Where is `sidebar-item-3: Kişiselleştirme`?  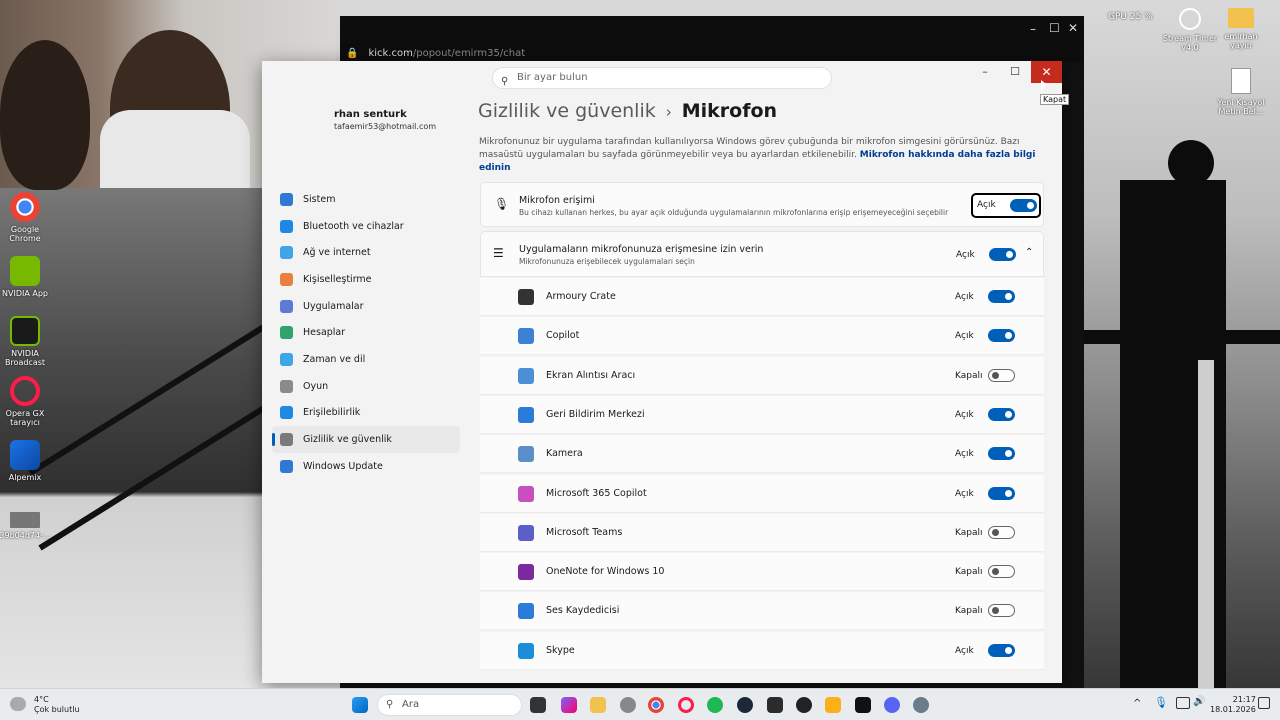 sidebar-item-3: Kişiselleştirme is located at coordinates (366, 279).